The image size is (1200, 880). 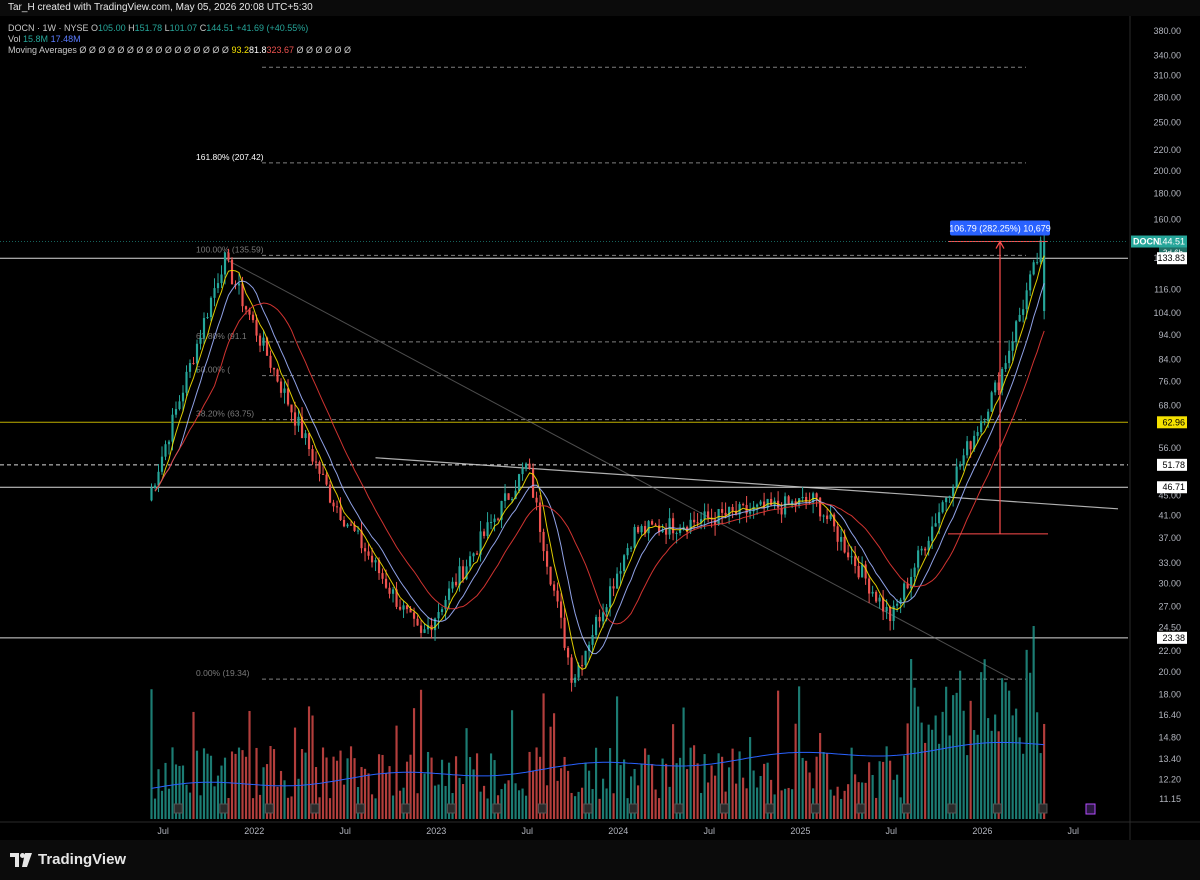 I want to click on legend-vol-ma-value: 17.48M, so click(x=65, y=39).